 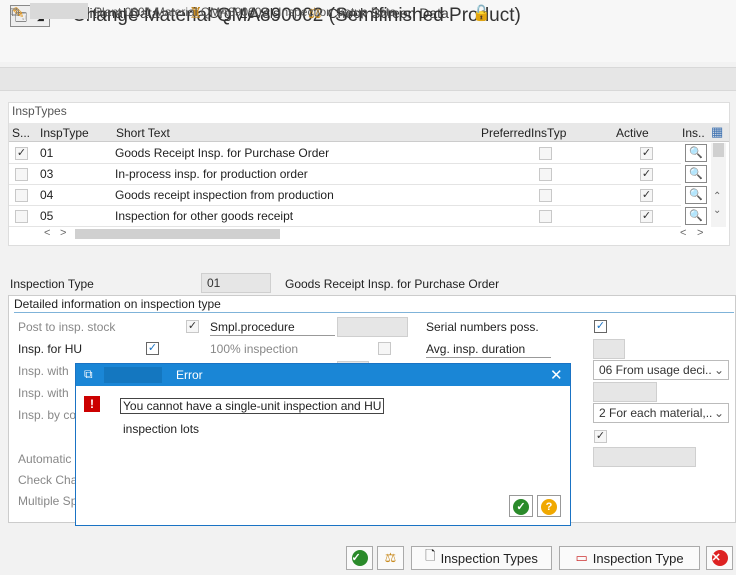 I want to click on hidden-checkbox: ✓, so click(x=600, y=436).